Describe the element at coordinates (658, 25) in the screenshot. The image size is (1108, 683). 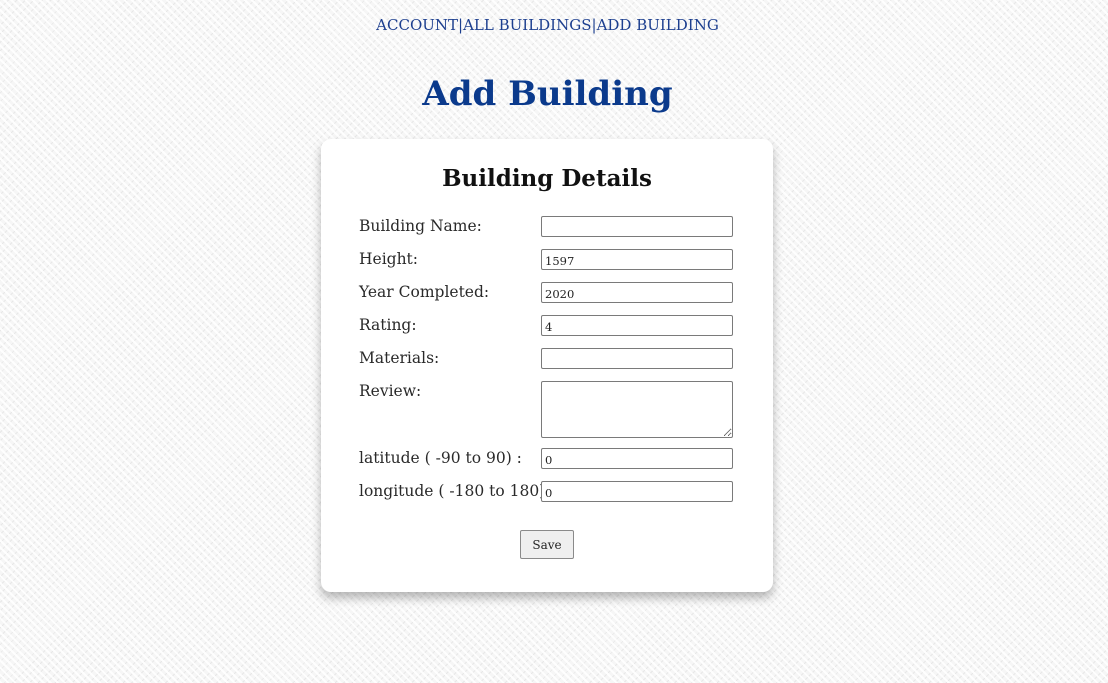
I see `nav-link-add-building: ADD BUILDING` at that location.